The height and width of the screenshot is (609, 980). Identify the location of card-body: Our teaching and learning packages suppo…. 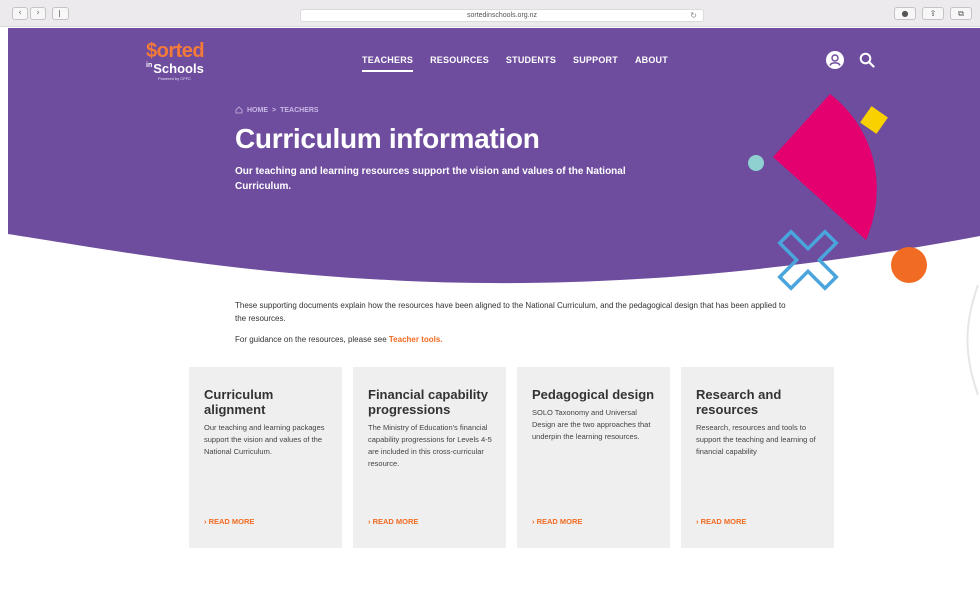
(264, 439).